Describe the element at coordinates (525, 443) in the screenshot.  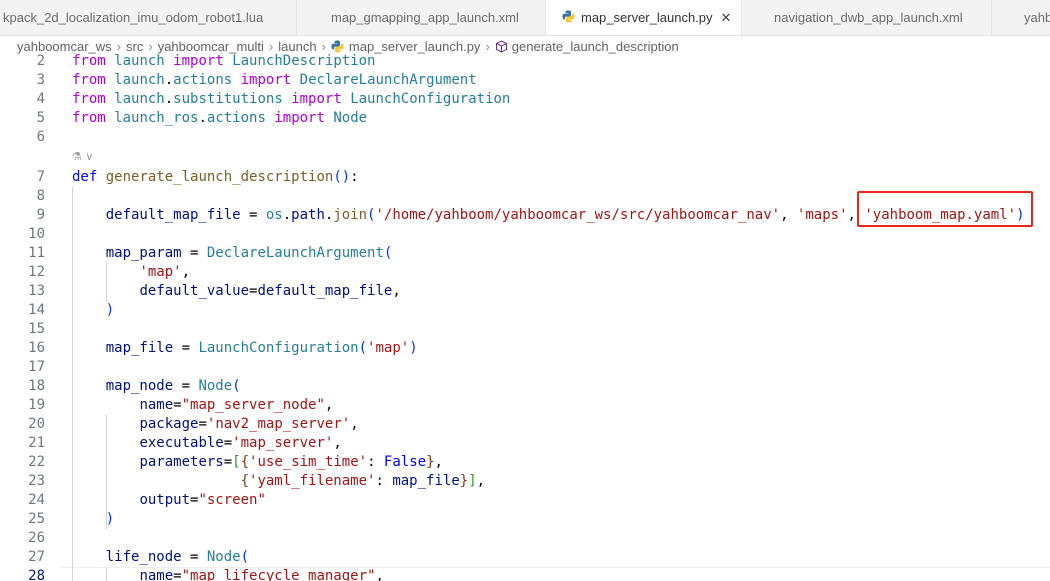
I see `code-line: 21 executable='map_server',` at that location.